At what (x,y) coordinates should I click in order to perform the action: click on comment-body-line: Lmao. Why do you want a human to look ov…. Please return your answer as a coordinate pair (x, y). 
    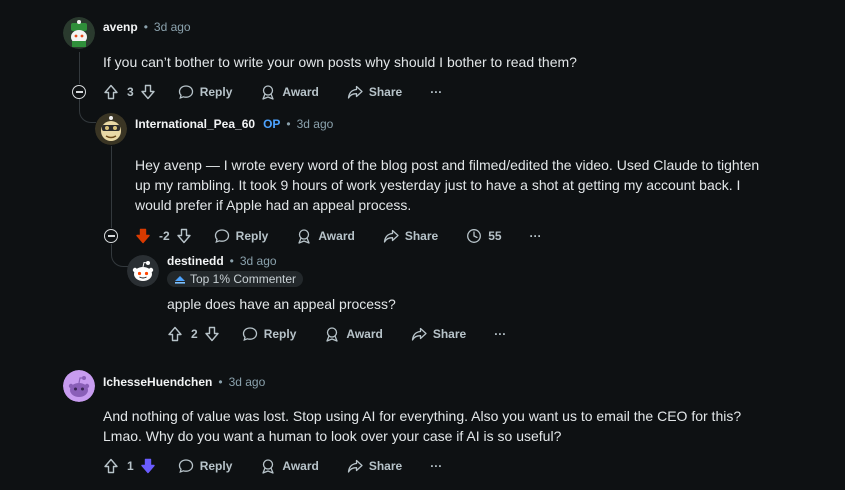
    Looking at the image, I should click on (332, 436).